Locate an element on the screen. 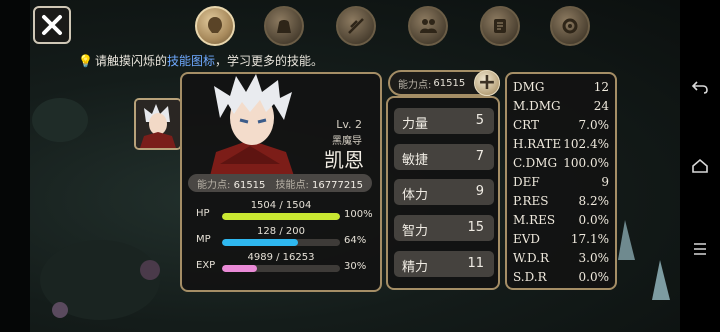  stat-row-hrate: H.RATE 102.4% is located at coordinates (561, 144).